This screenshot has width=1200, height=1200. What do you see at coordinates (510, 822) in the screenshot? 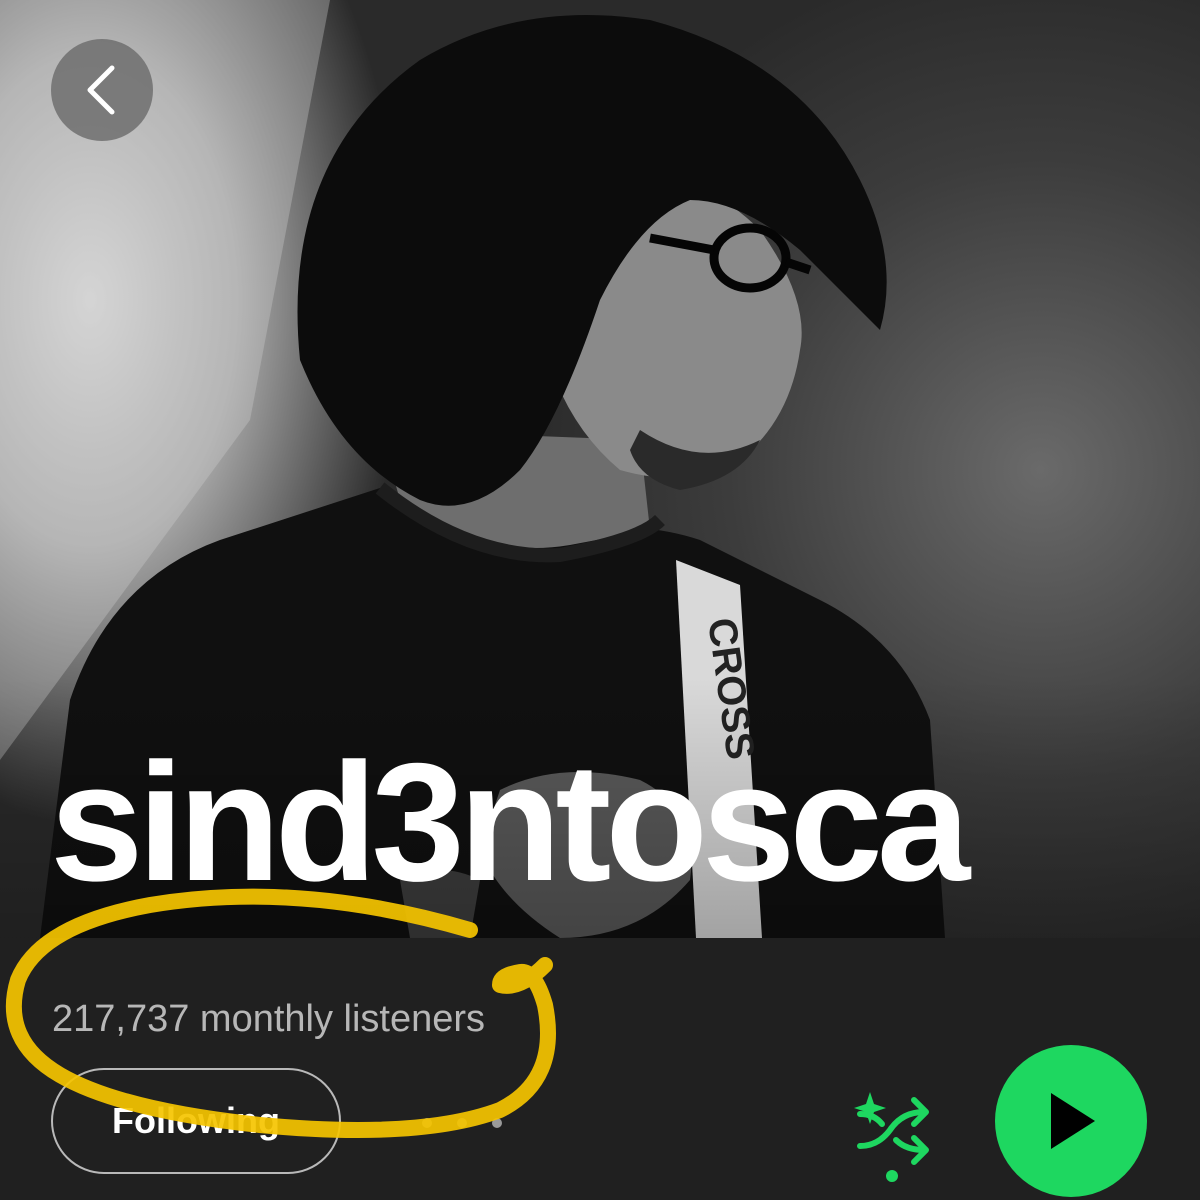
I see `artist-name: sind3ntosca` at bounding box center [510, 822].